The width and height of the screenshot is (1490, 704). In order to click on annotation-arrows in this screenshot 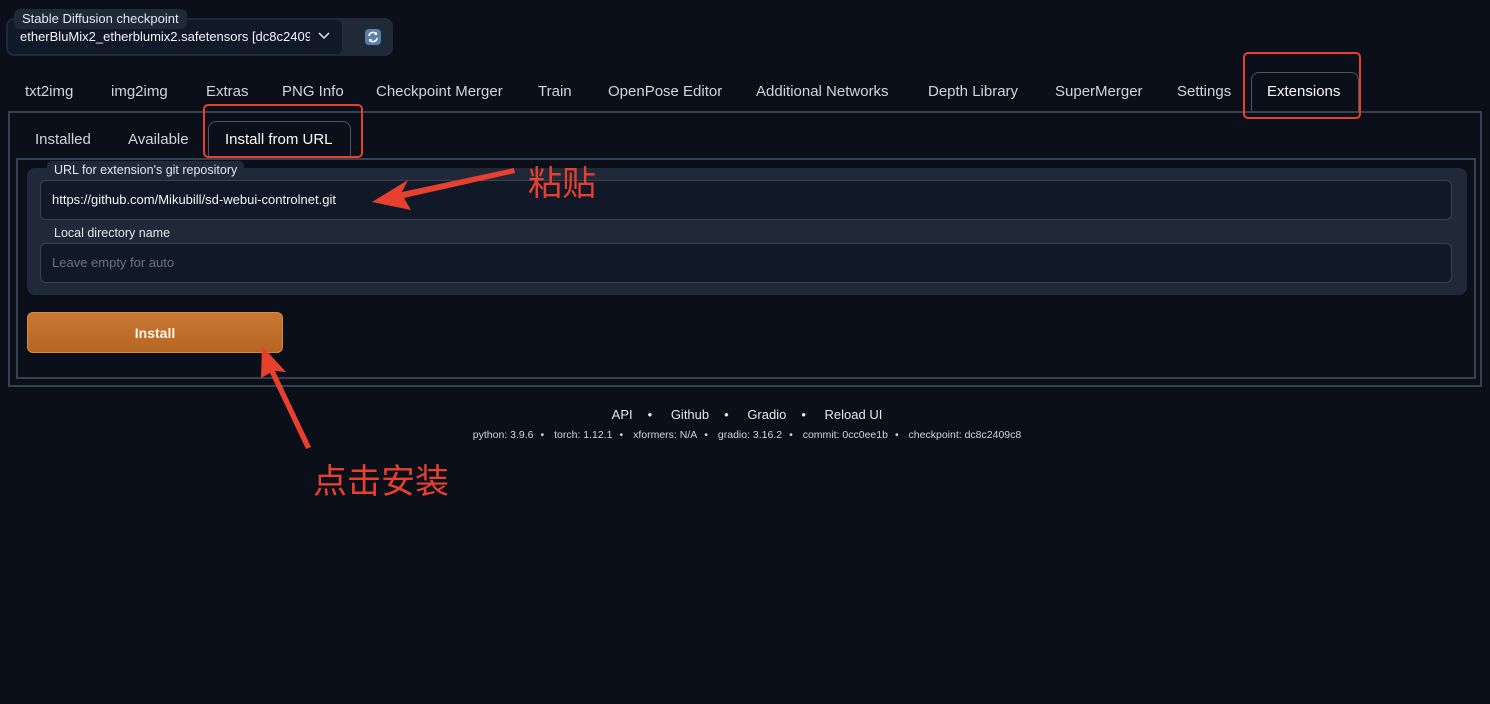, I will do `click(388, 308)`.